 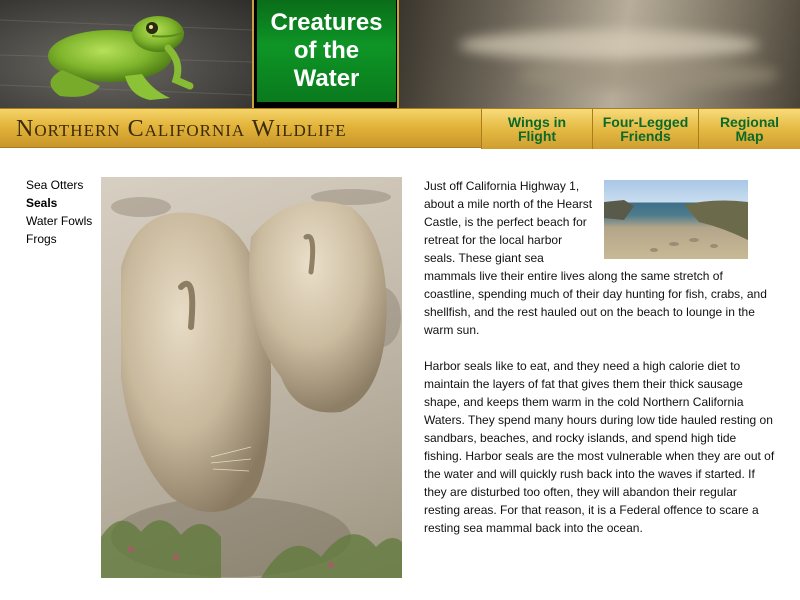 I want to click on sidebar-item-frogs: Frogs, so click(x=63, y=239).